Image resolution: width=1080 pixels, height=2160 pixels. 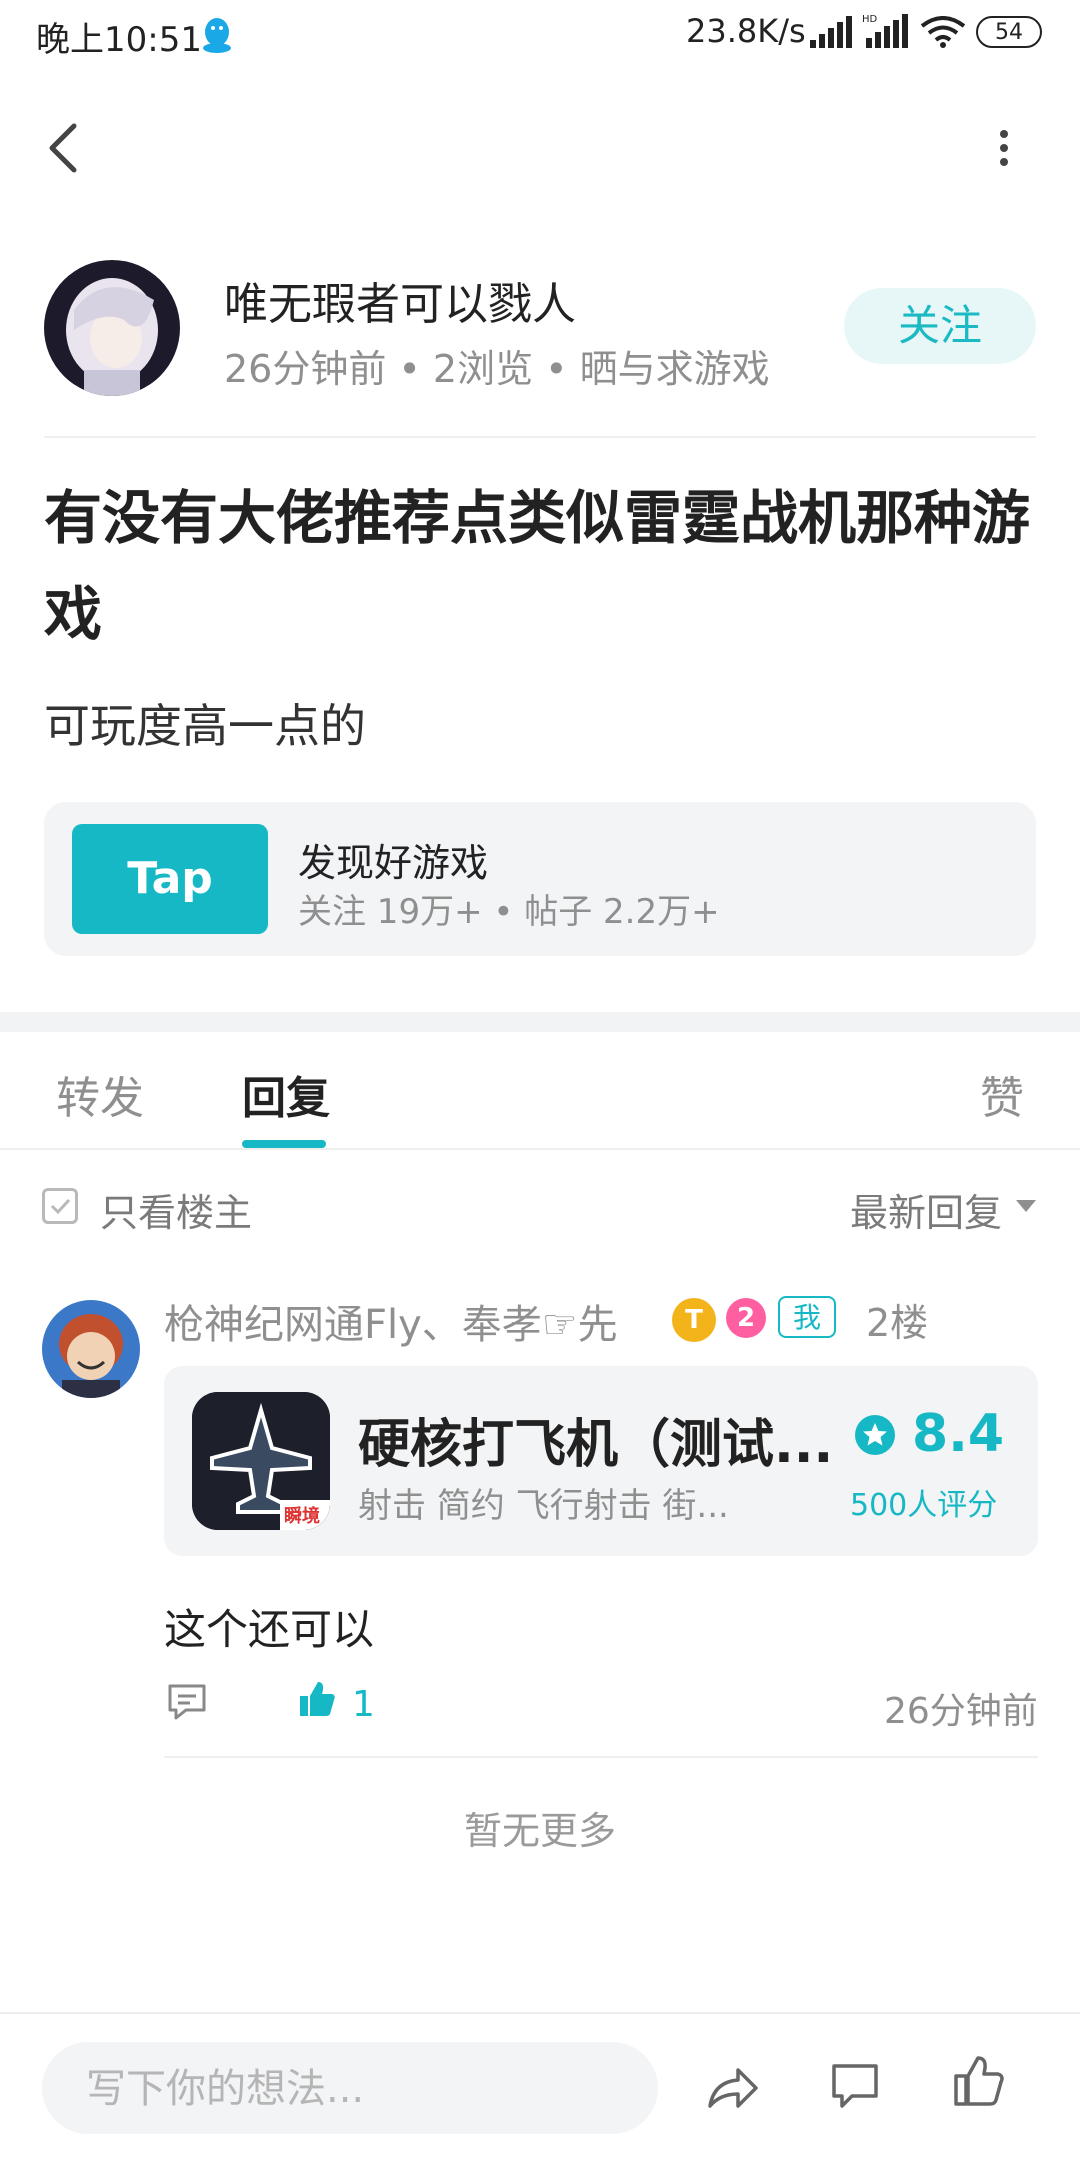 I want to click on game-icon-label: 瞬境, so click(x=302, y=1516).